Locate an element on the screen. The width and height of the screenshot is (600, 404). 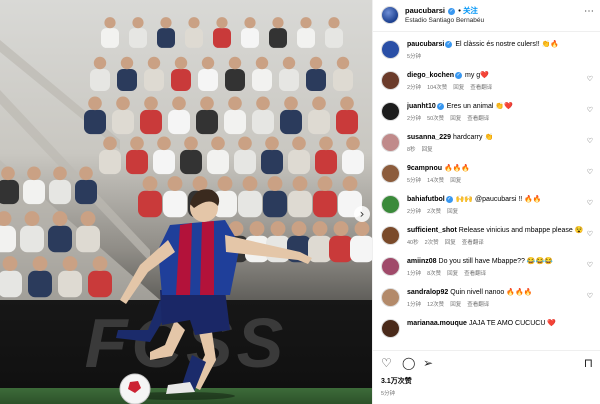
comment-meta: 2分钟 2次赞 回复 is located at coordinates (435, 211).